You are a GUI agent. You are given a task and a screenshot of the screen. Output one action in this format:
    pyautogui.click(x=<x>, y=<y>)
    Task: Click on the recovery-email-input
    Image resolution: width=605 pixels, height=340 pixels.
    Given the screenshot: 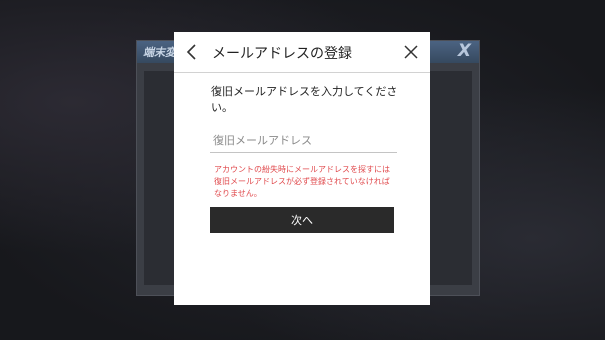 What is the action you would take?
    pyautogui.click(x=303, y=140)
    